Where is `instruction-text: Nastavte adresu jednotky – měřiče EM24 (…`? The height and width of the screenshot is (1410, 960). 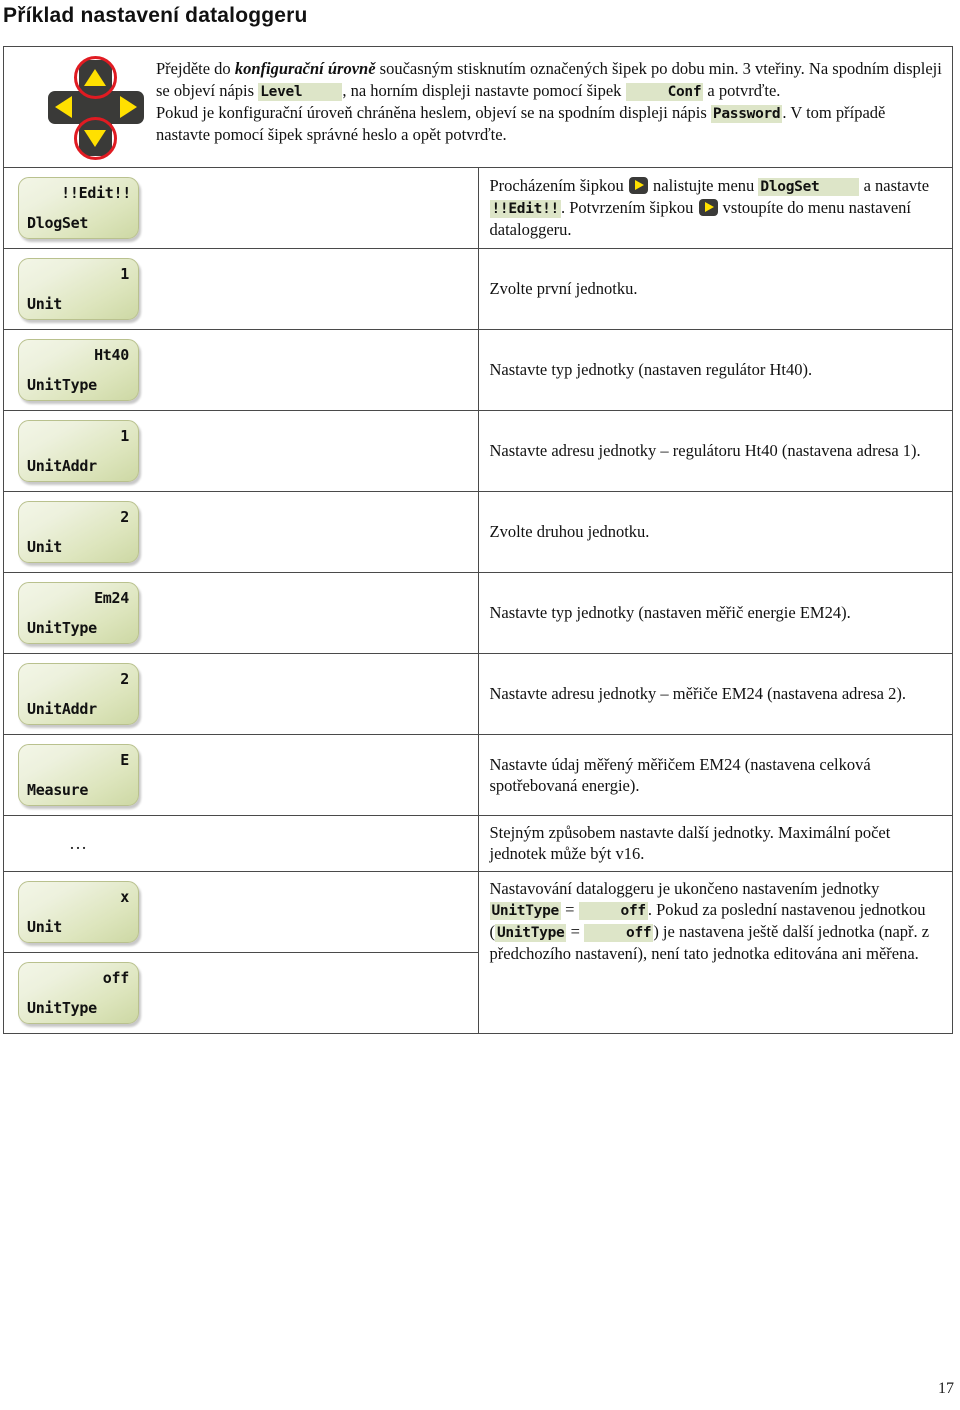 instruction-text: Nastavte adresu jednotky – měřiče EM24 (… is located at coordinates (697, 694).